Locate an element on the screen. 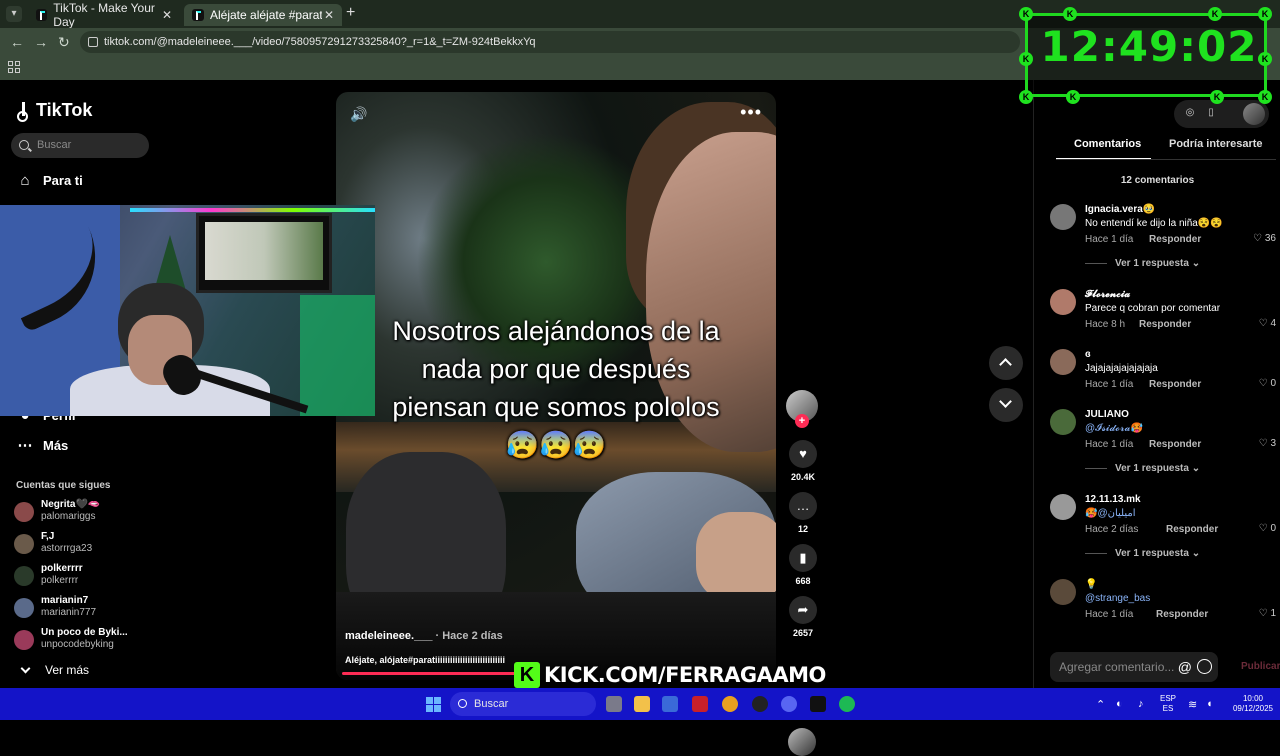 The image size is (1280, 756). publish-button: Publicar is located at coordinates (1260, 666).